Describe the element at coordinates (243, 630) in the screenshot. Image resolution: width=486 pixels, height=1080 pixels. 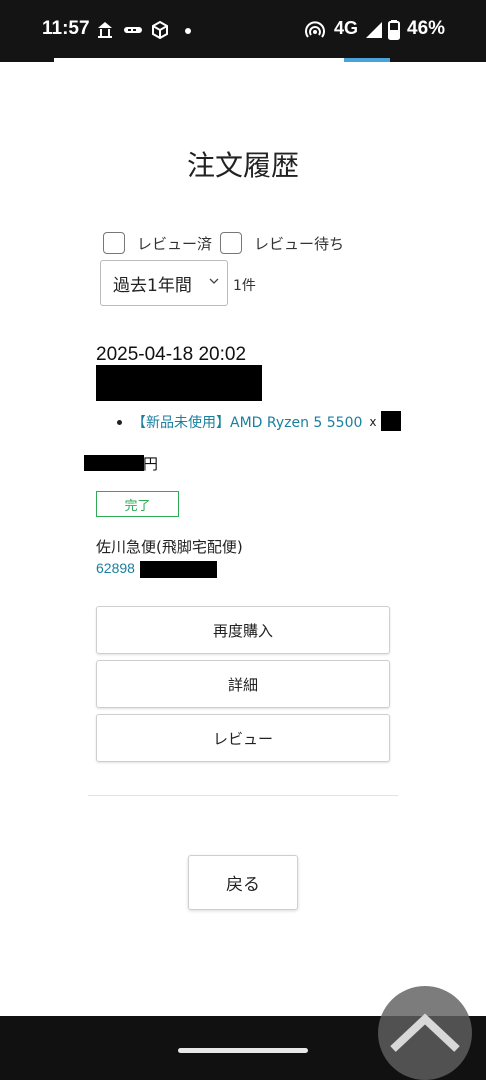
I see `rebuy-button: 再度購入` at that location.